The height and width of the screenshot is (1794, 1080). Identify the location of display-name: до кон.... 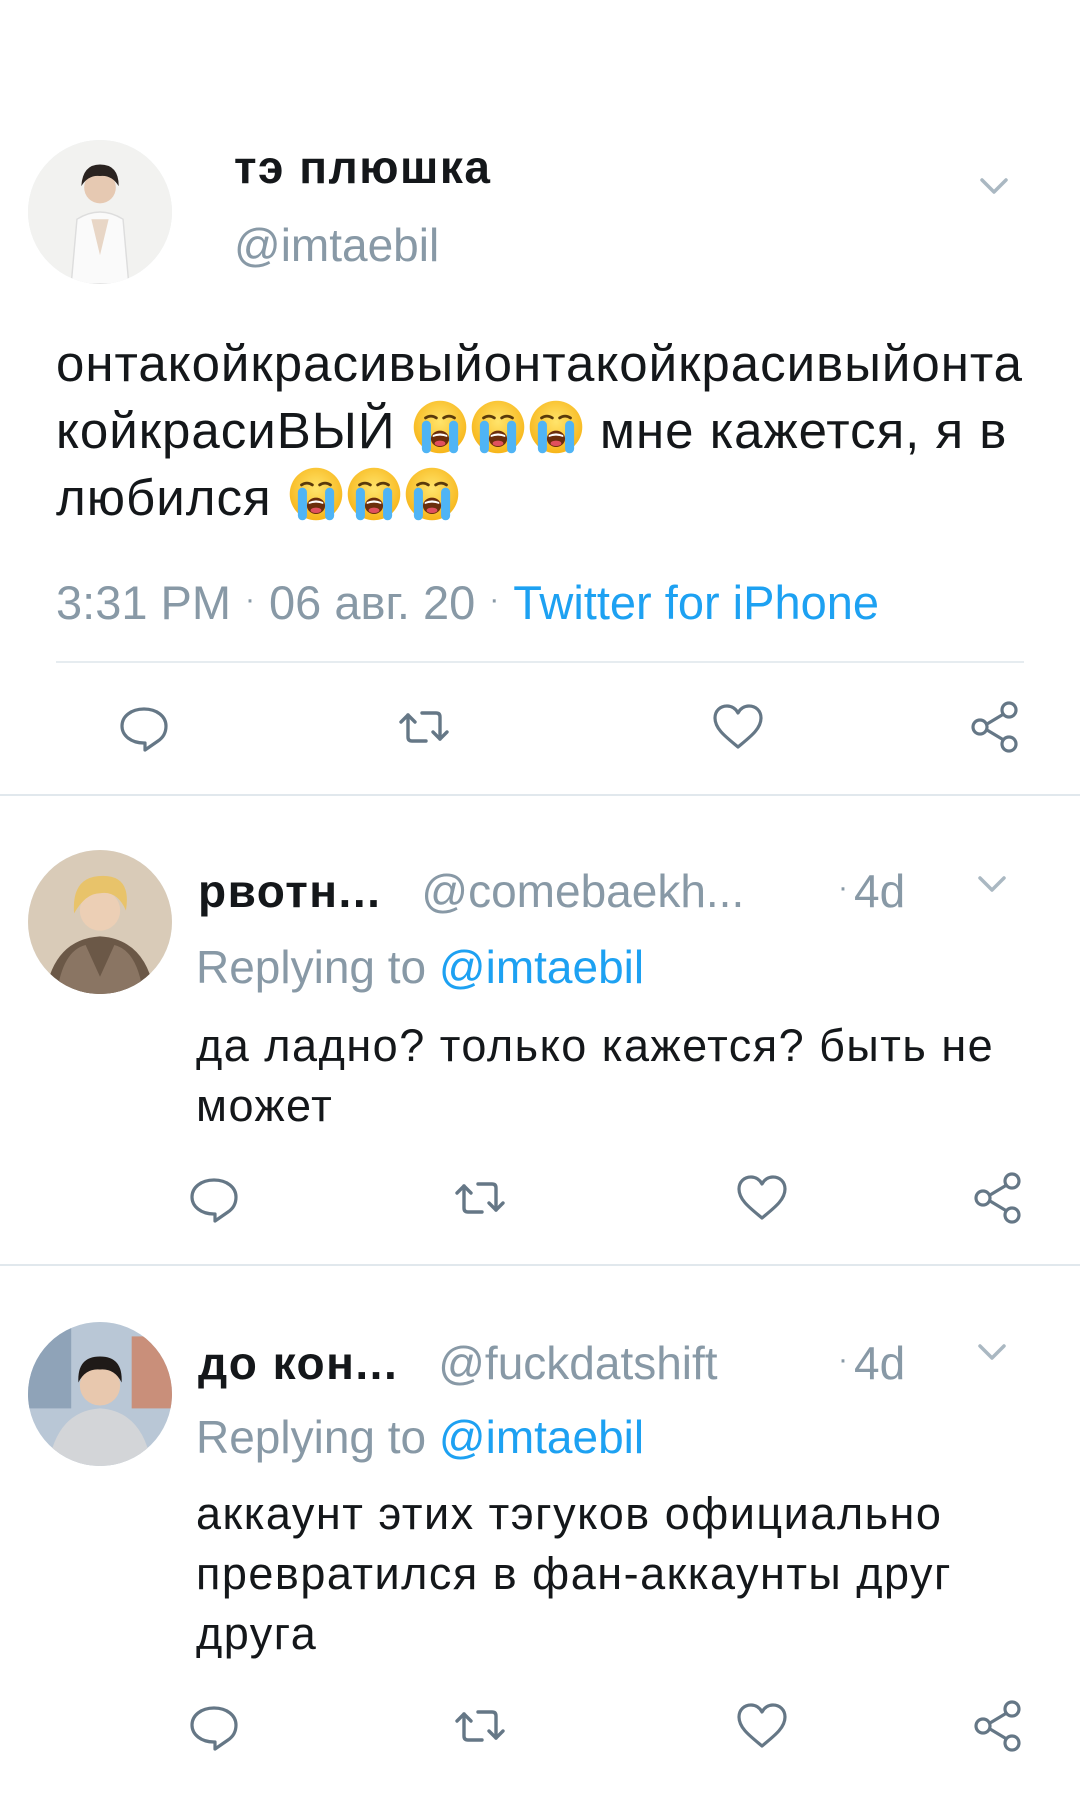
(298, 1363).